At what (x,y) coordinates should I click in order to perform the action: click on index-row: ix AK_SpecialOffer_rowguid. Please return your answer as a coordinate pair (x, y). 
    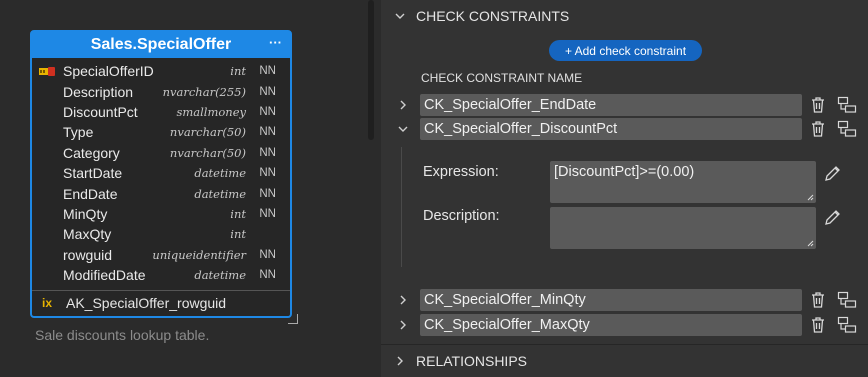
    Looking at the image, I should click on (161, 304).